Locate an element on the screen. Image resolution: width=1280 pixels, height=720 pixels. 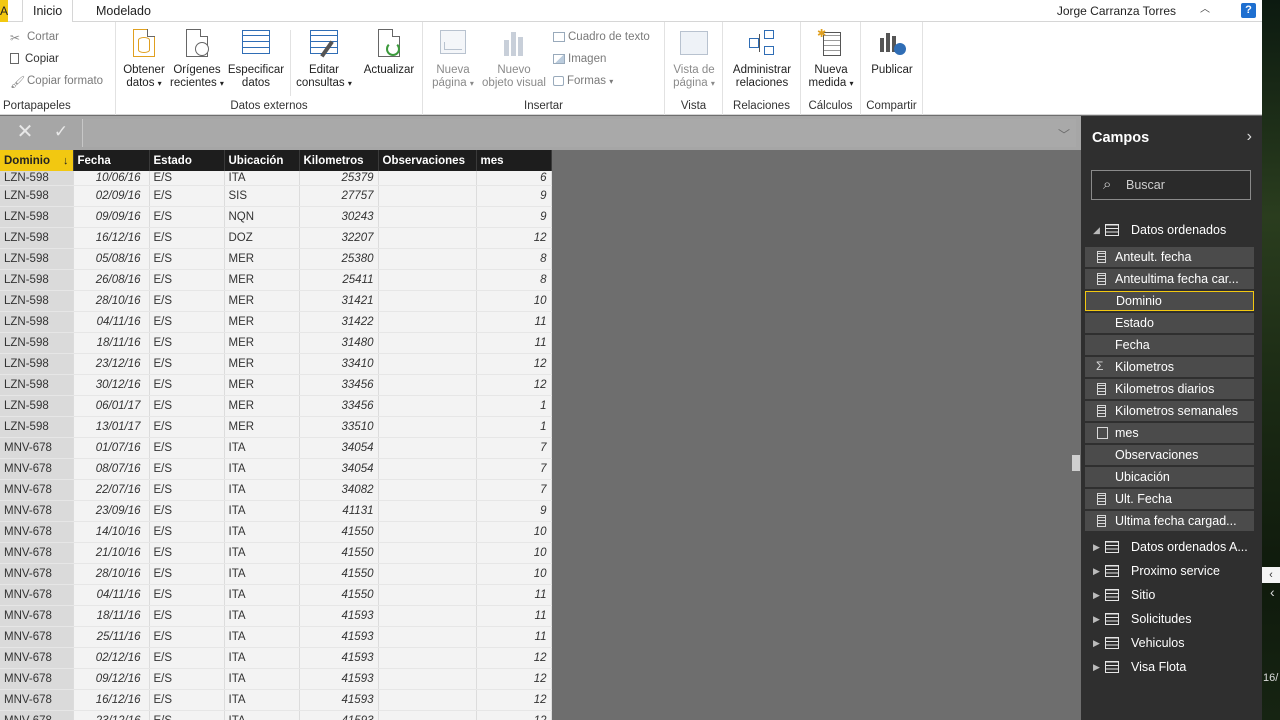
field-item: Dominio is located at coordinates (1169, 301).